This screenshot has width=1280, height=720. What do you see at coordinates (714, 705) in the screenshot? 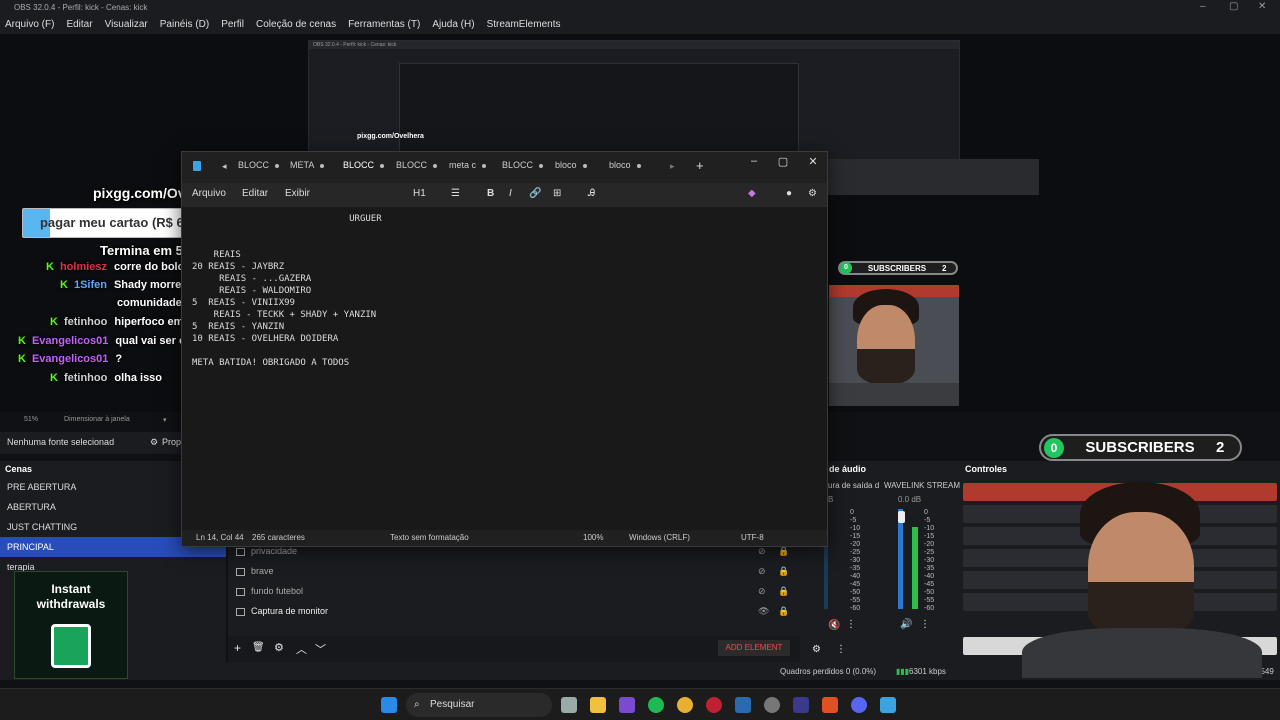
I see `opera-icon` at bounding box center [714, 705].